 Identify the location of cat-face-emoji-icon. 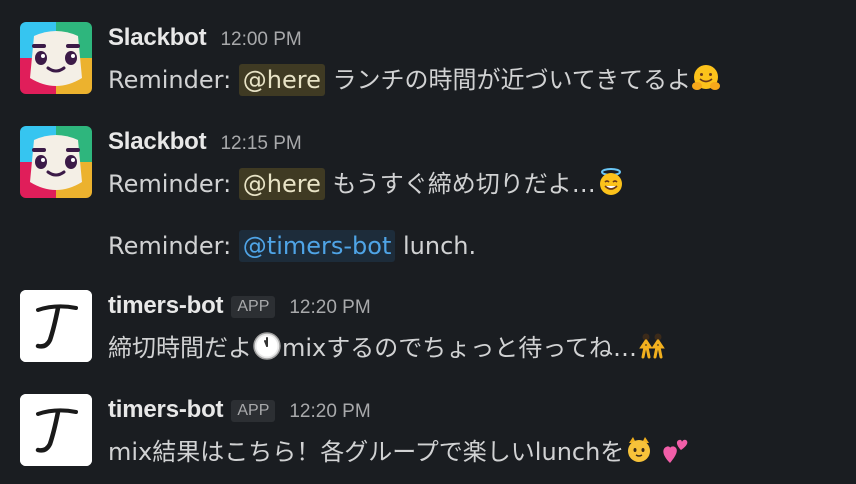
(639, 450).